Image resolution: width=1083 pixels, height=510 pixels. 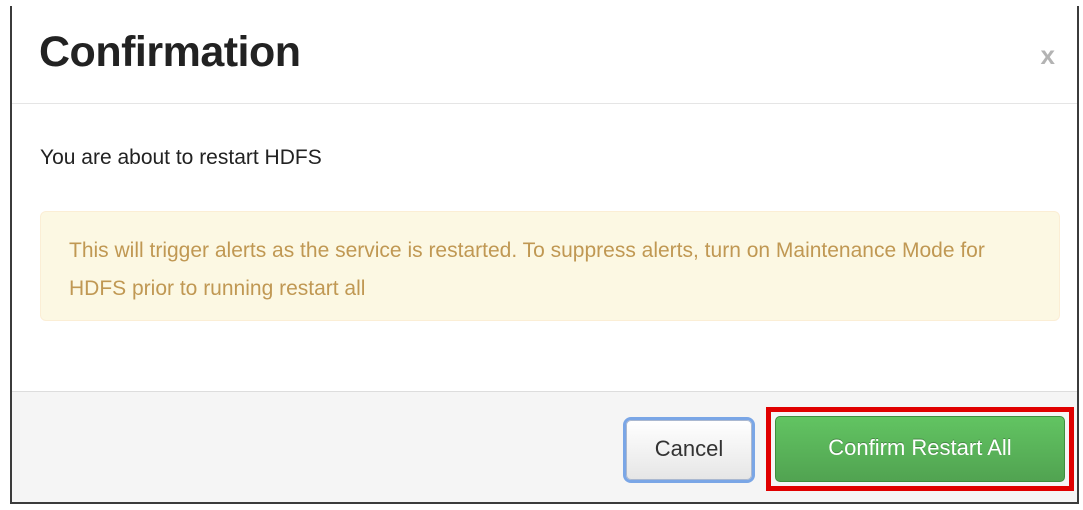 I want to click on cancel-button: Cancel, so click(x=689, y=450).